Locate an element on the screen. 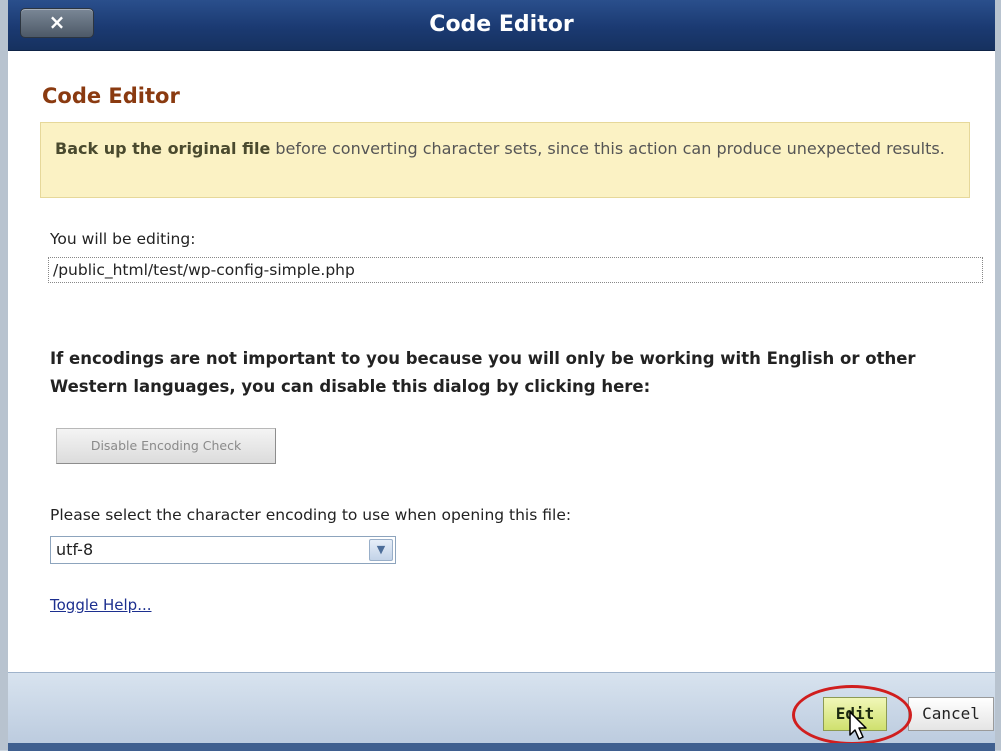 This screenshot has width=1001, height=751. page-heading: Code Editor is located at coordinates (111, 96).